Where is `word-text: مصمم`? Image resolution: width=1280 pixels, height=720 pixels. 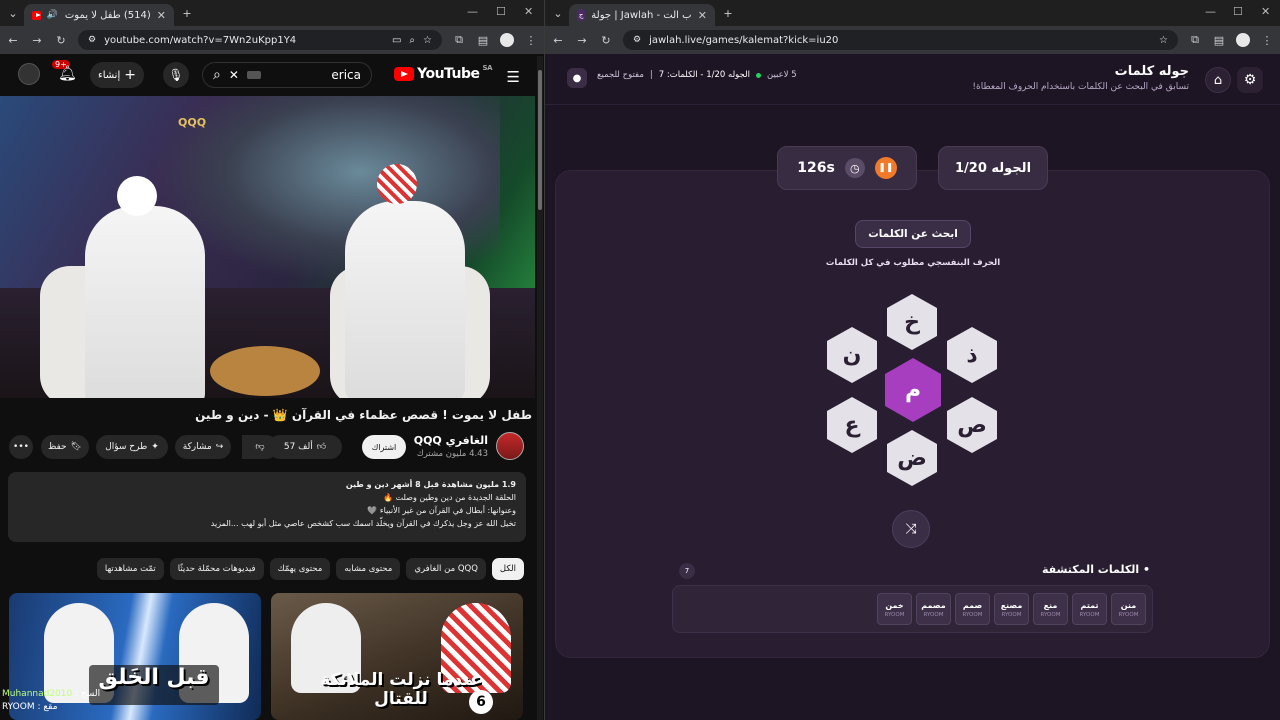
word-text: مصمم is located at coordinates (933, 605).